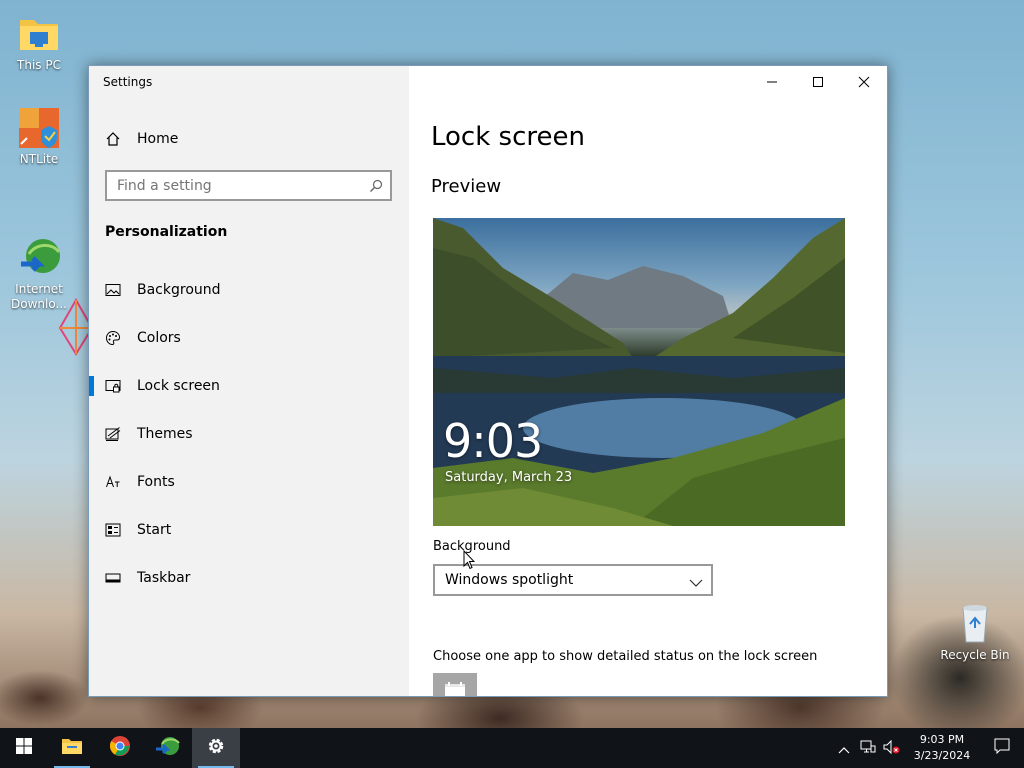 This screenshot has height=768, width=1024. I want to click on preview-clock: 9:03, so click(493, 441).